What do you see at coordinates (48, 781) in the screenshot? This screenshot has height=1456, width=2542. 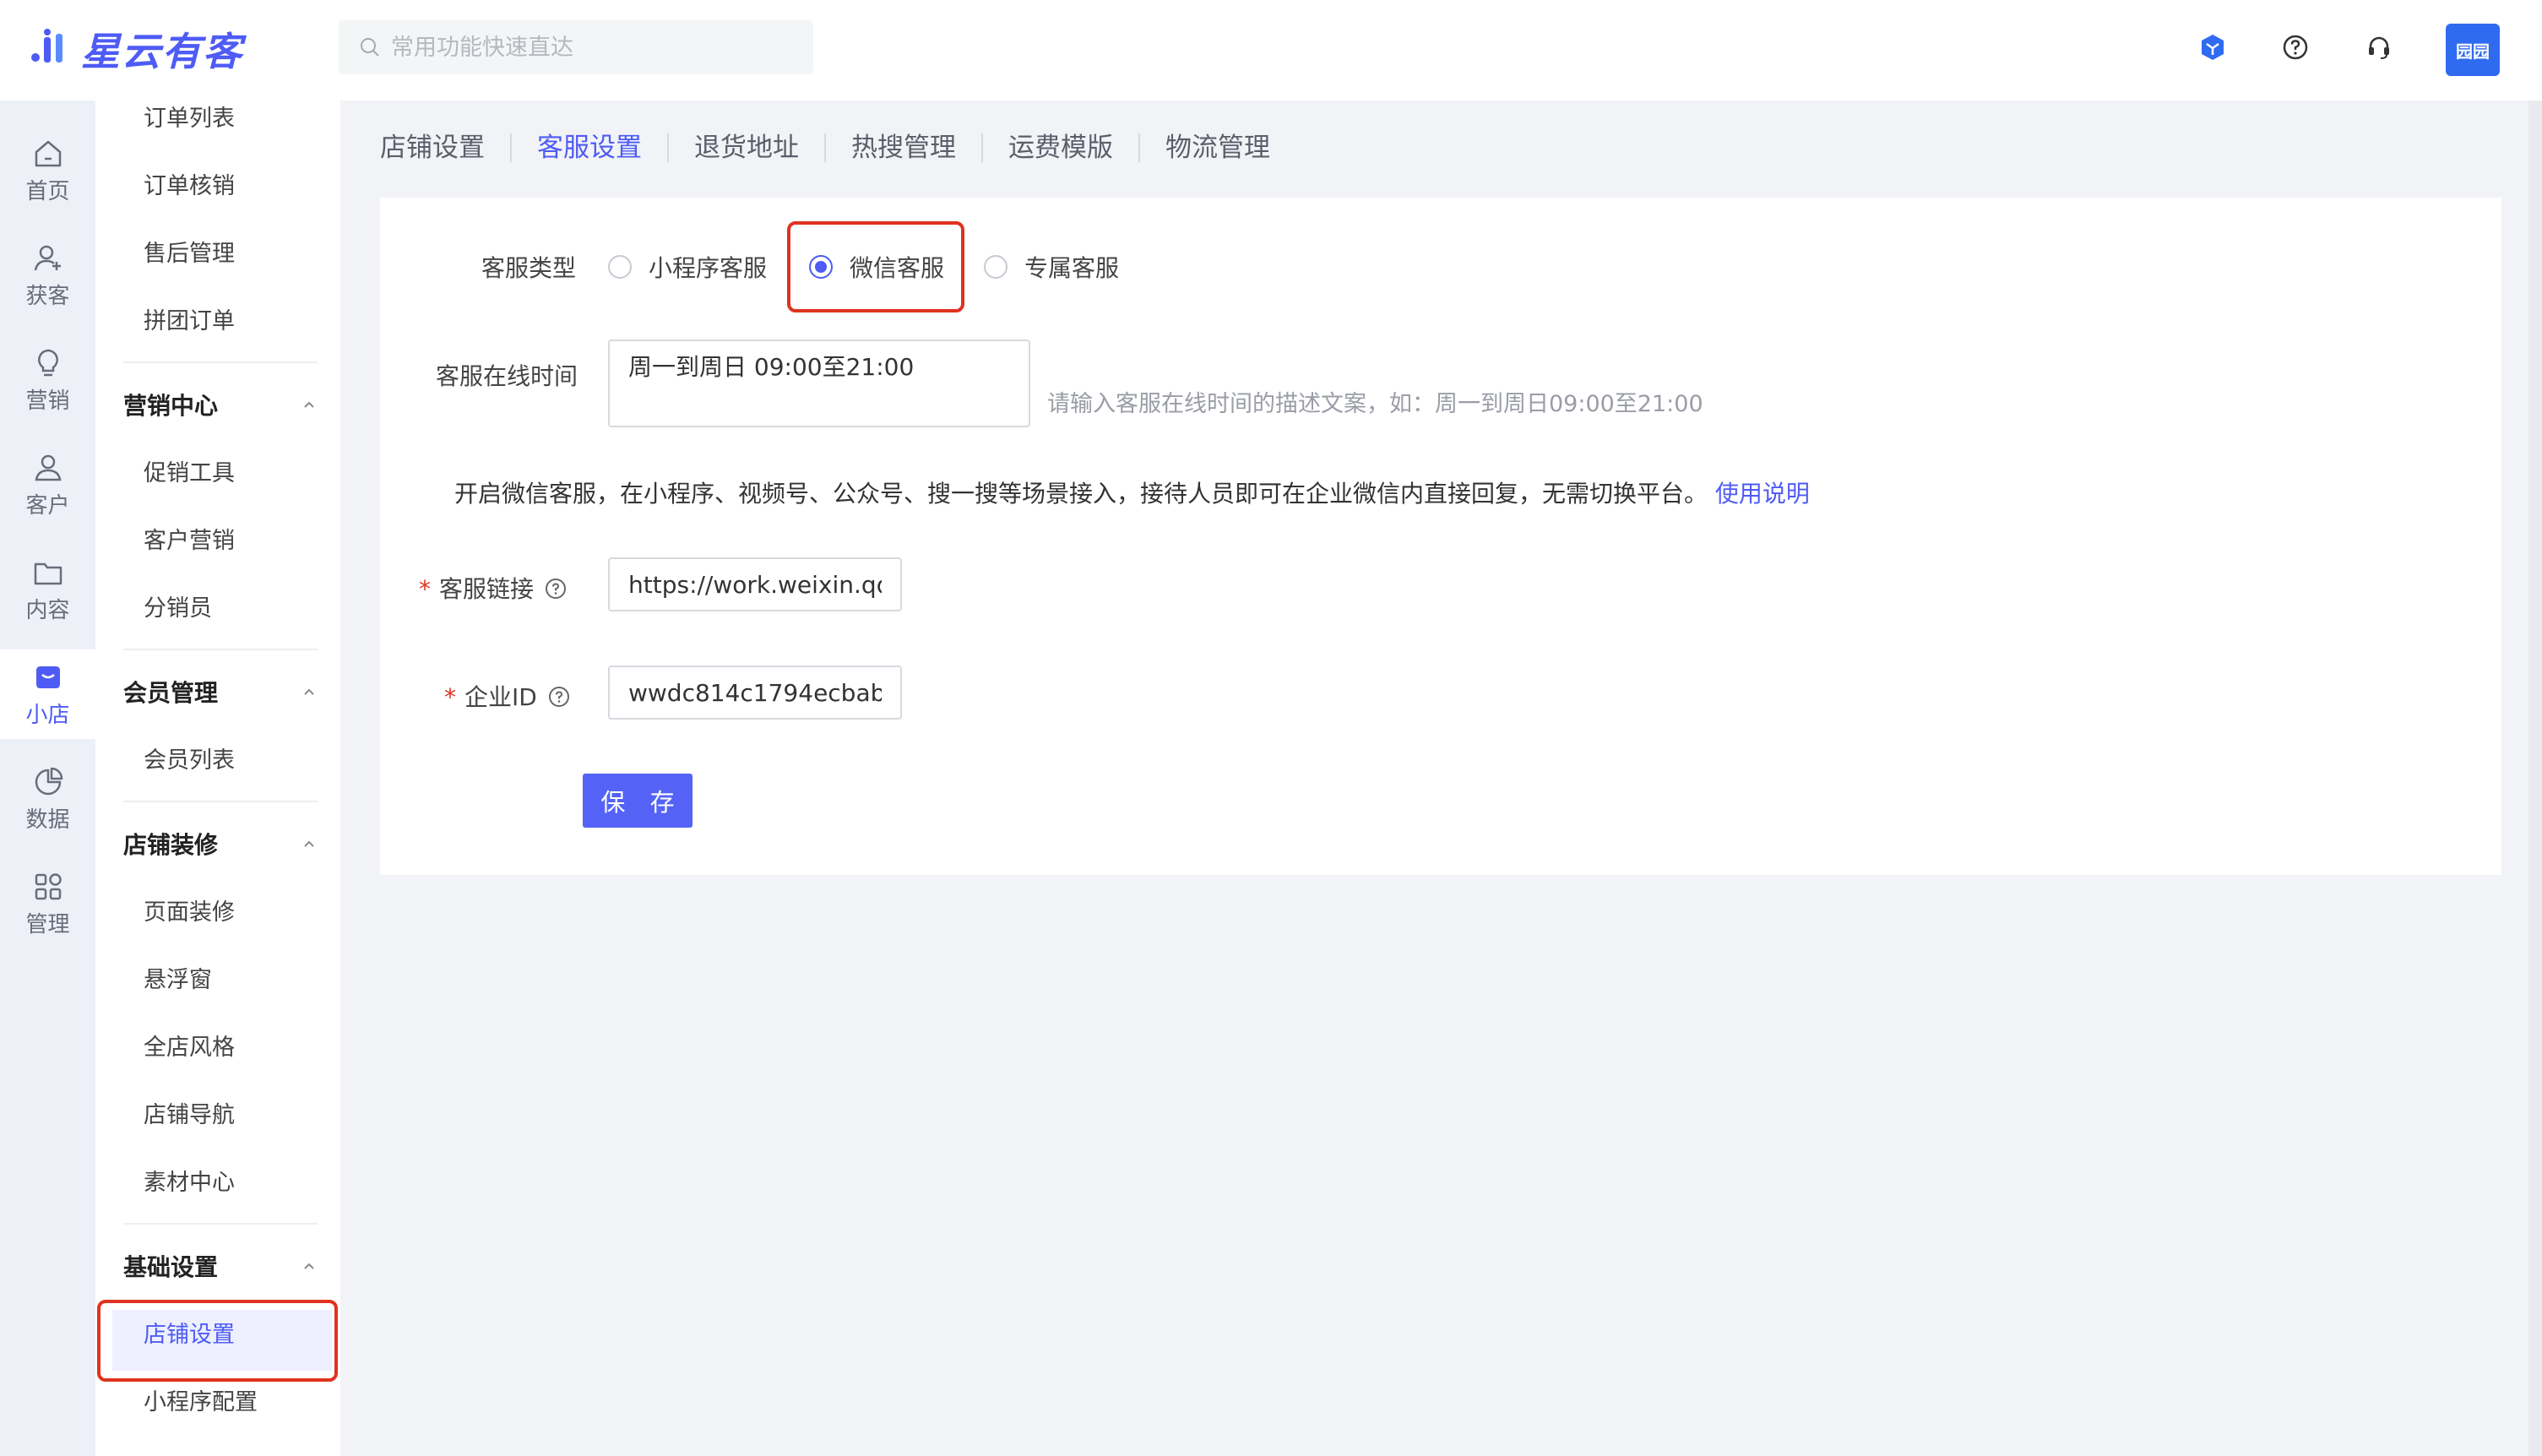 I see `pie-chart-icon` at bounding box center [48, 781].